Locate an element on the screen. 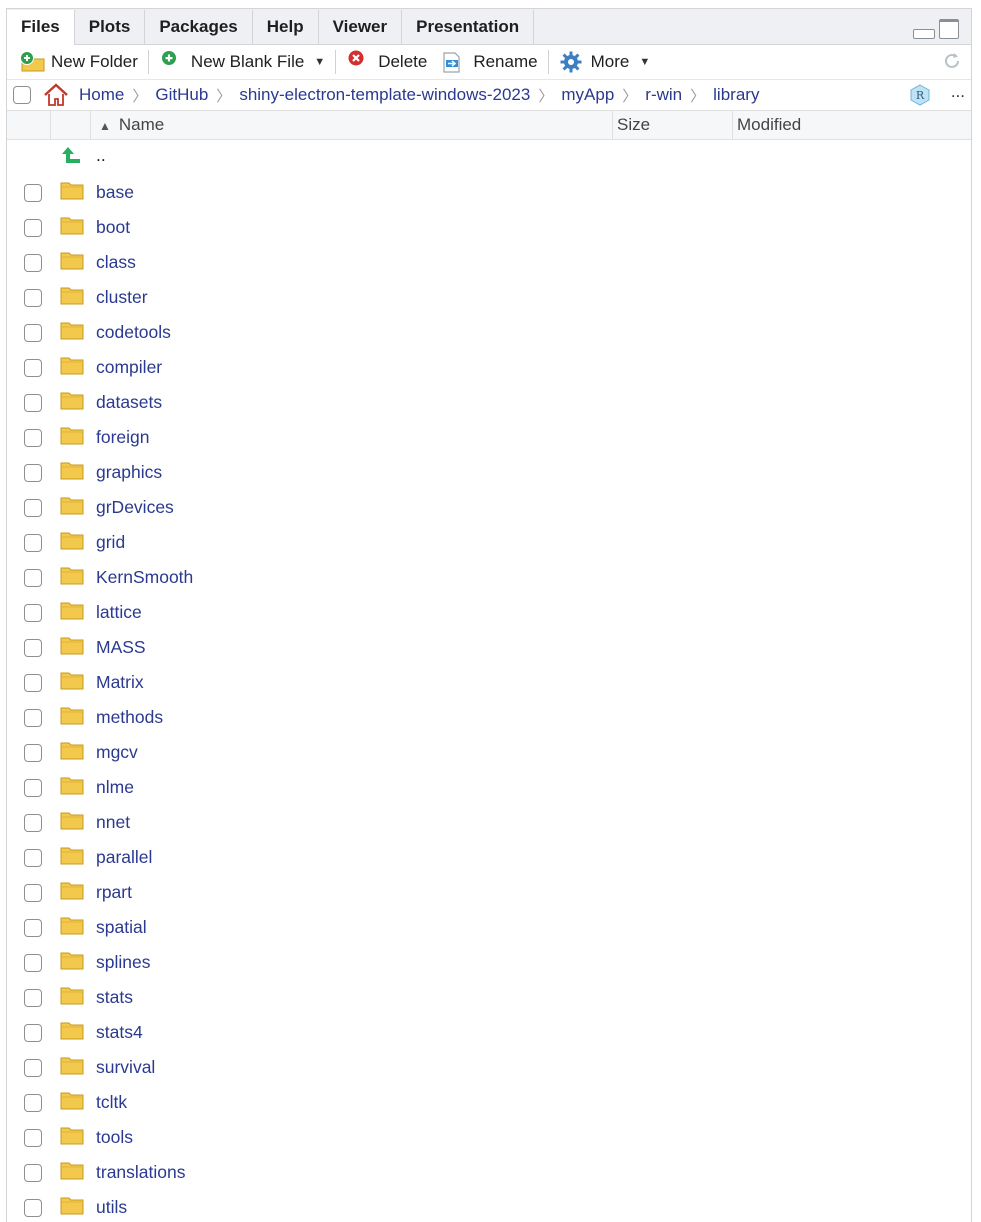  tab-packages: Packages is located at coordinates (199, 27).